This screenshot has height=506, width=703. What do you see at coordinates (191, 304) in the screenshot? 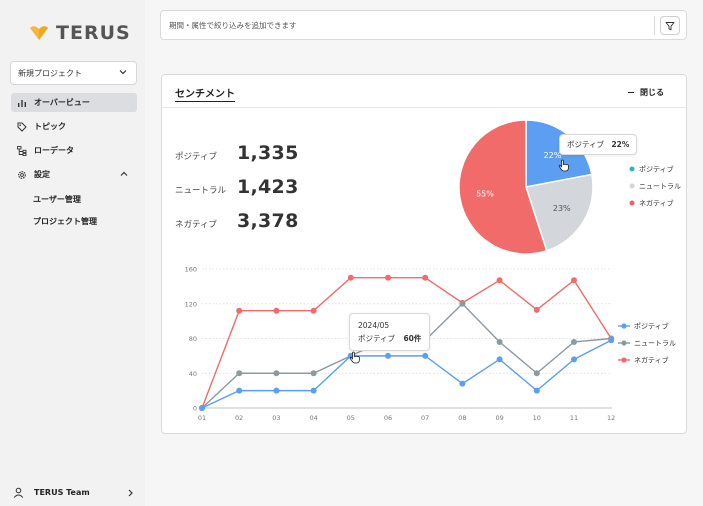
I see `y-tick-label: 120` at bounding box center [191, 304].